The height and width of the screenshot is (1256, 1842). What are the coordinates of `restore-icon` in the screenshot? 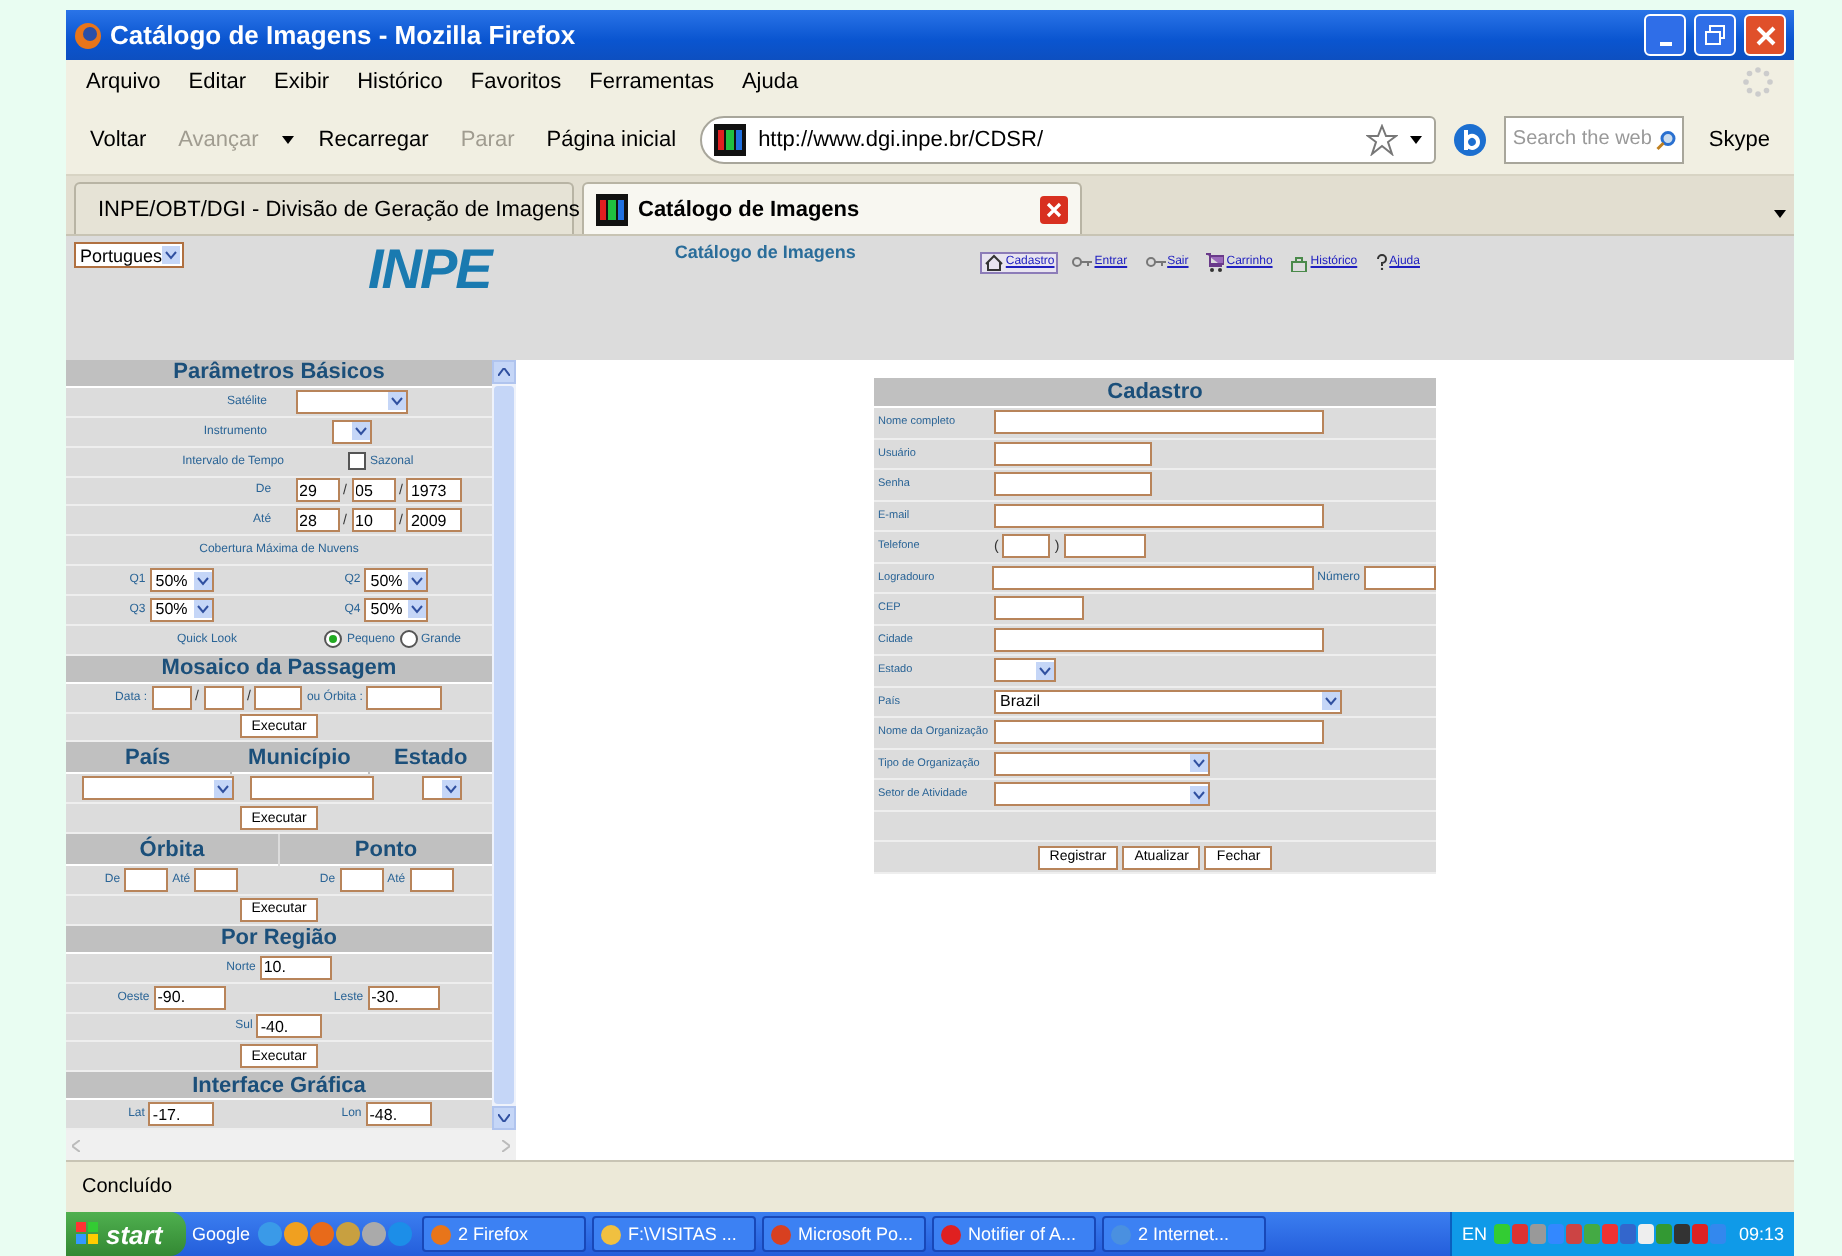 It's located at (1715, 35).